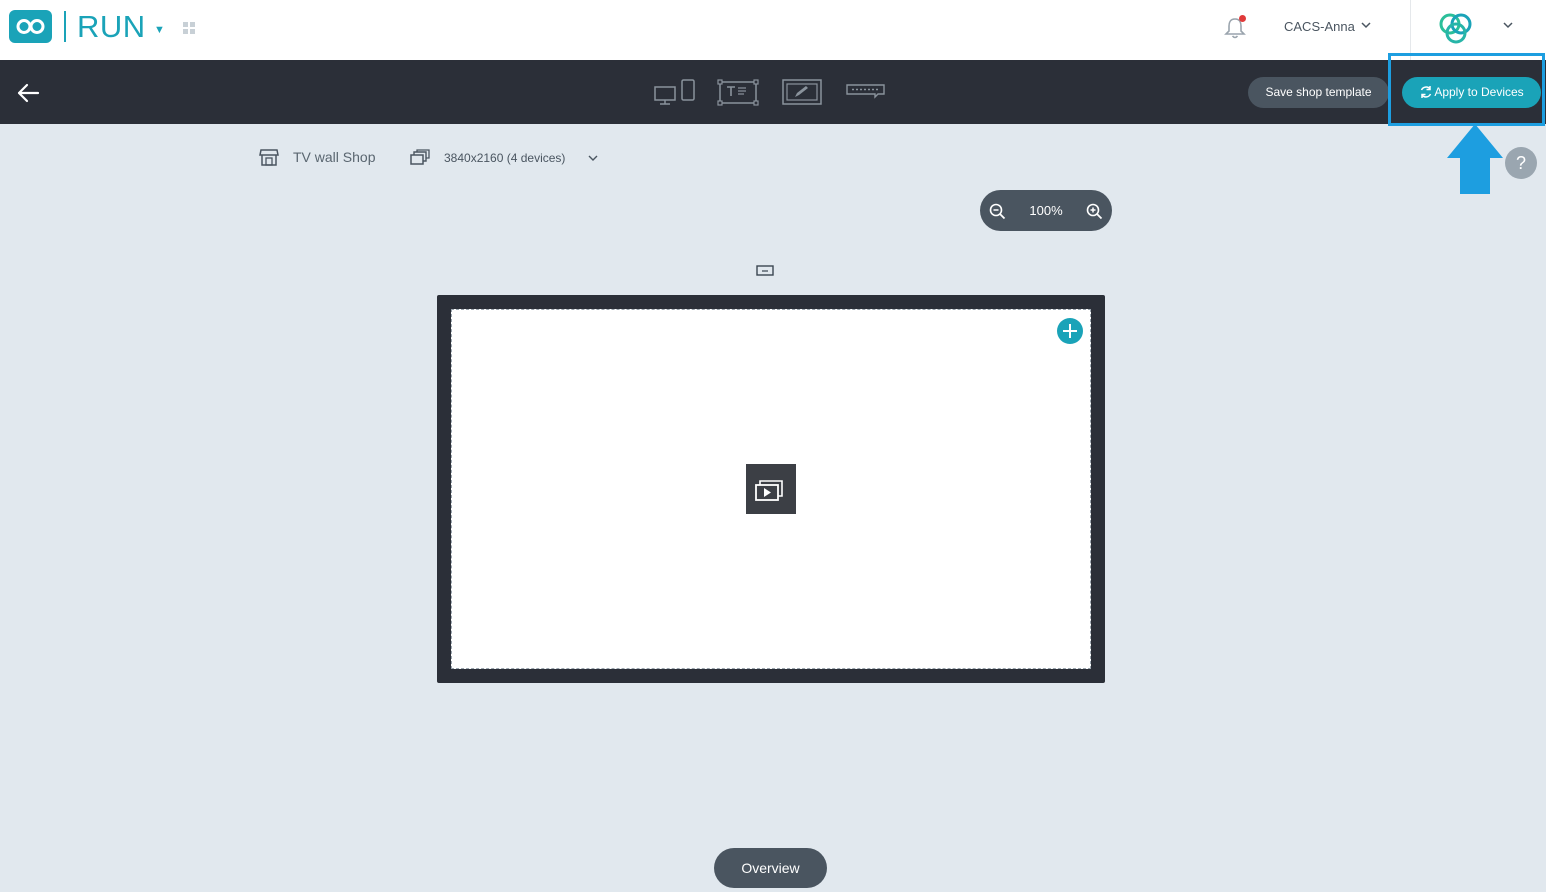 This screenshot has width=1546, height=892. Describe the element at coordinates (1242, 18) in the screenshot. I see `notification-dot` at that location.